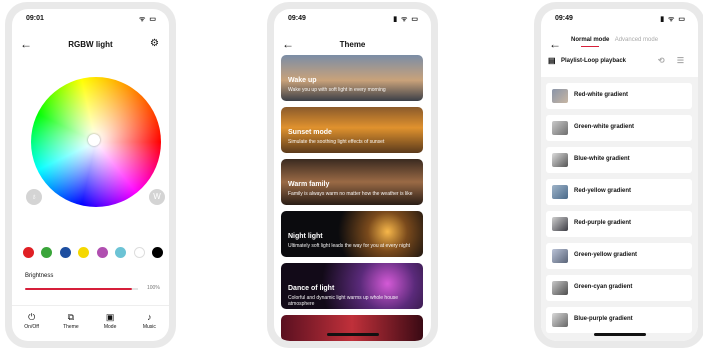 The image size is (703, 352). I want to click on list-item: Green-cyan gradient, so click(619, 288).